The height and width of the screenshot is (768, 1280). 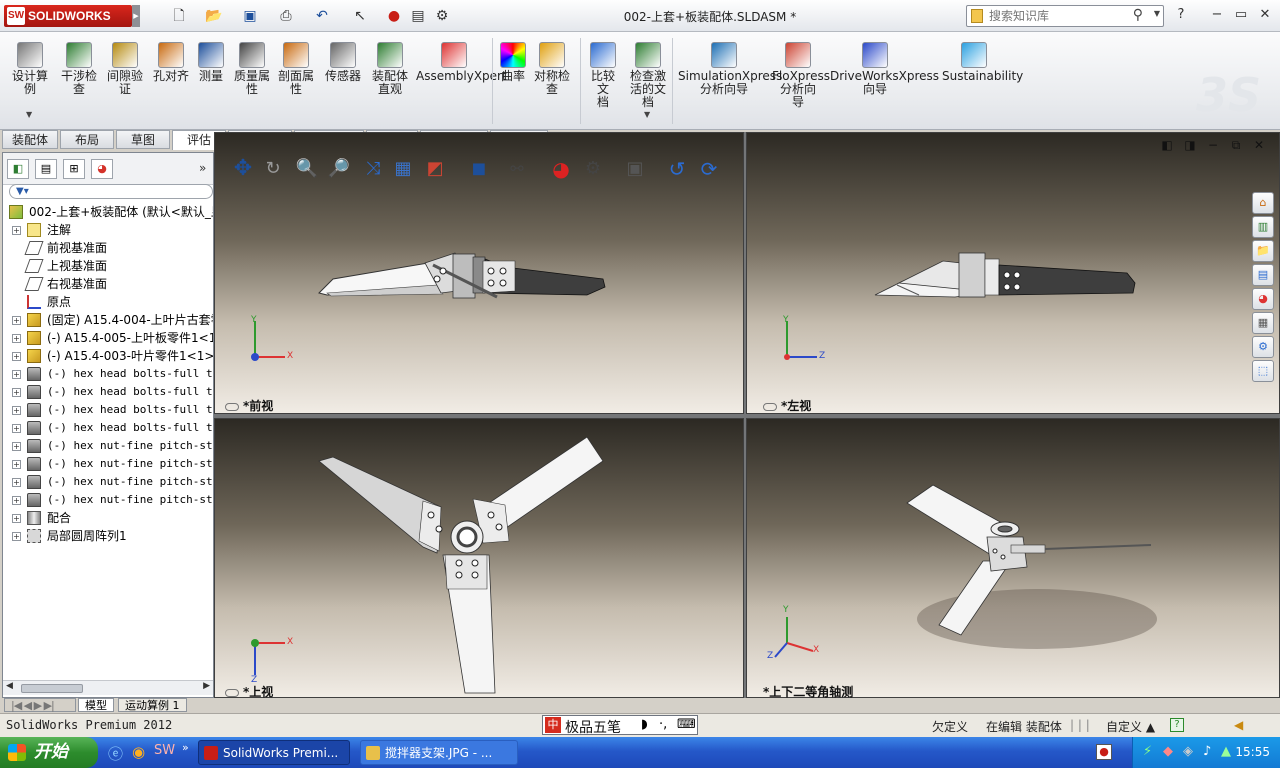 I want to click on tab-scroll-arrows: |◀ ◀ ▶ ▶|, so click(x=40, y=705).